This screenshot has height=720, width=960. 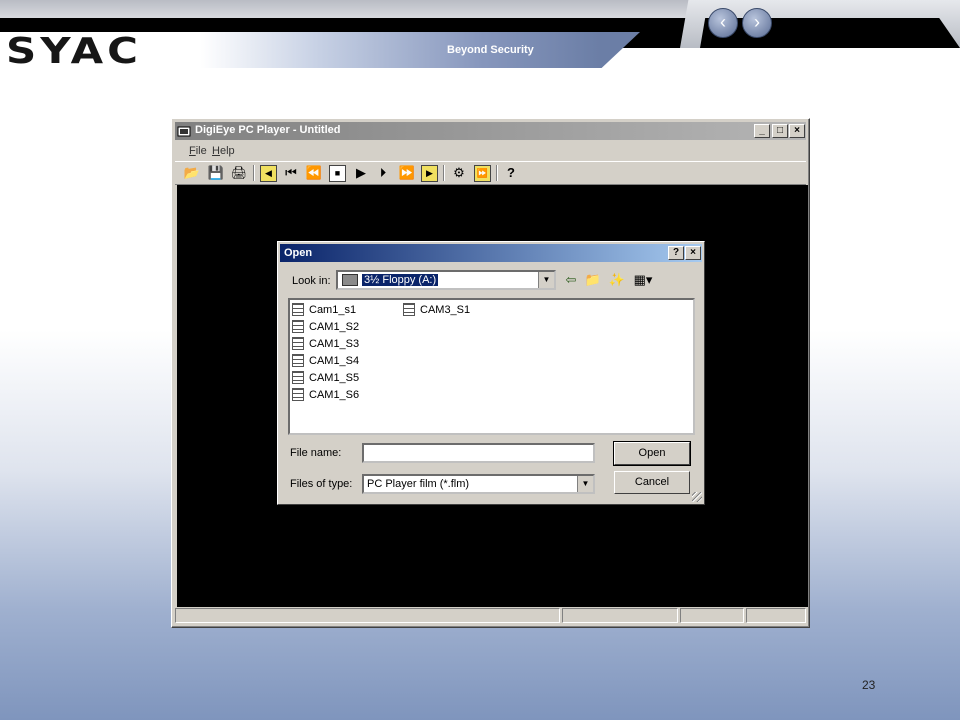 I want to click on fast-forward-icon: ⏩, so click(x=407, y=173).